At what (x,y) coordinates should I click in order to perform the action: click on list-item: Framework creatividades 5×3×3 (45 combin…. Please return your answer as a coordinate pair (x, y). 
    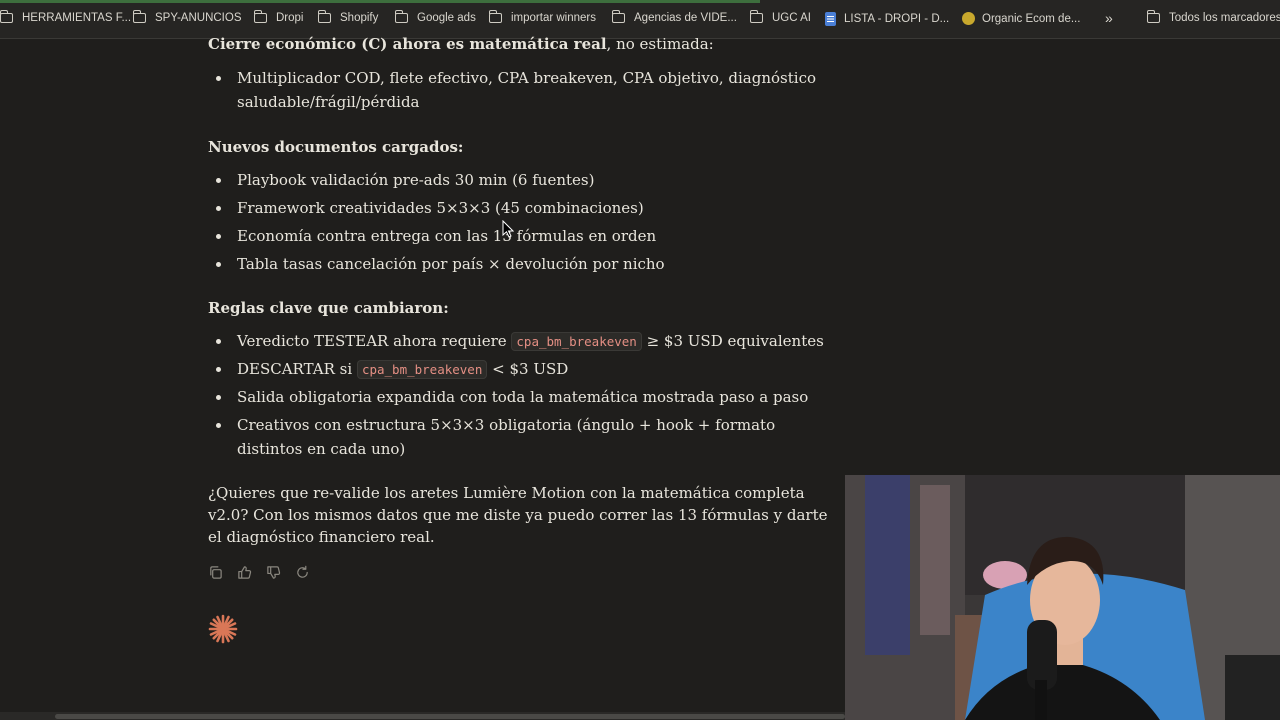
    Looking at the image, I should click on (518, 210).